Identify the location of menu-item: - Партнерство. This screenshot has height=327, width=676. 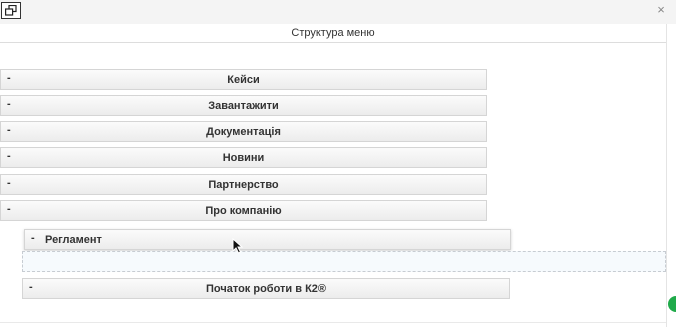
(243, 184).